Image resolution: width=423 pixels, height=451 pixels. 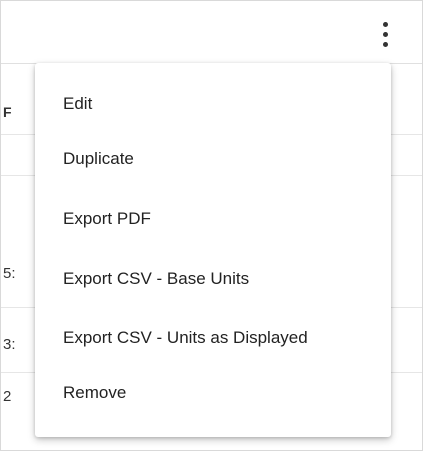 What do you see at coordinates (9, 344) in the screenshot?
I see `table-cell: 3:` at bounding box center [9, 344].